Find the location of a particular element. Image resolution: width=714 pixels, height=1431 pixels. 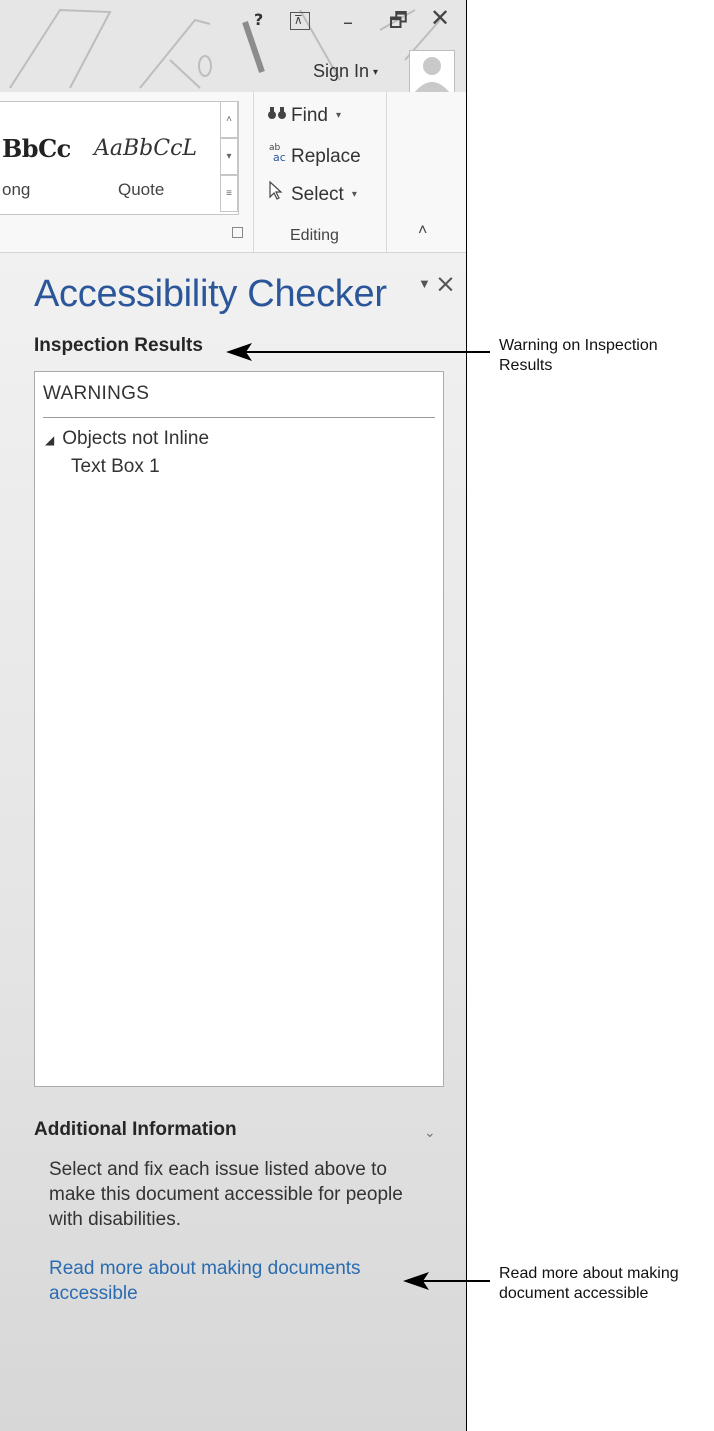

callout-warning-label: Warning on Inspection Results is located at coordinates (578, 355).